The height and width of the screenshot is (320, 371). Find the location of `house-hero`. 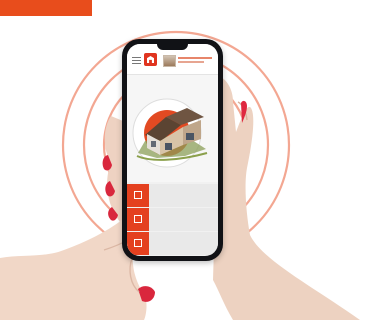

house-hero is located at coordinates (172, 128).